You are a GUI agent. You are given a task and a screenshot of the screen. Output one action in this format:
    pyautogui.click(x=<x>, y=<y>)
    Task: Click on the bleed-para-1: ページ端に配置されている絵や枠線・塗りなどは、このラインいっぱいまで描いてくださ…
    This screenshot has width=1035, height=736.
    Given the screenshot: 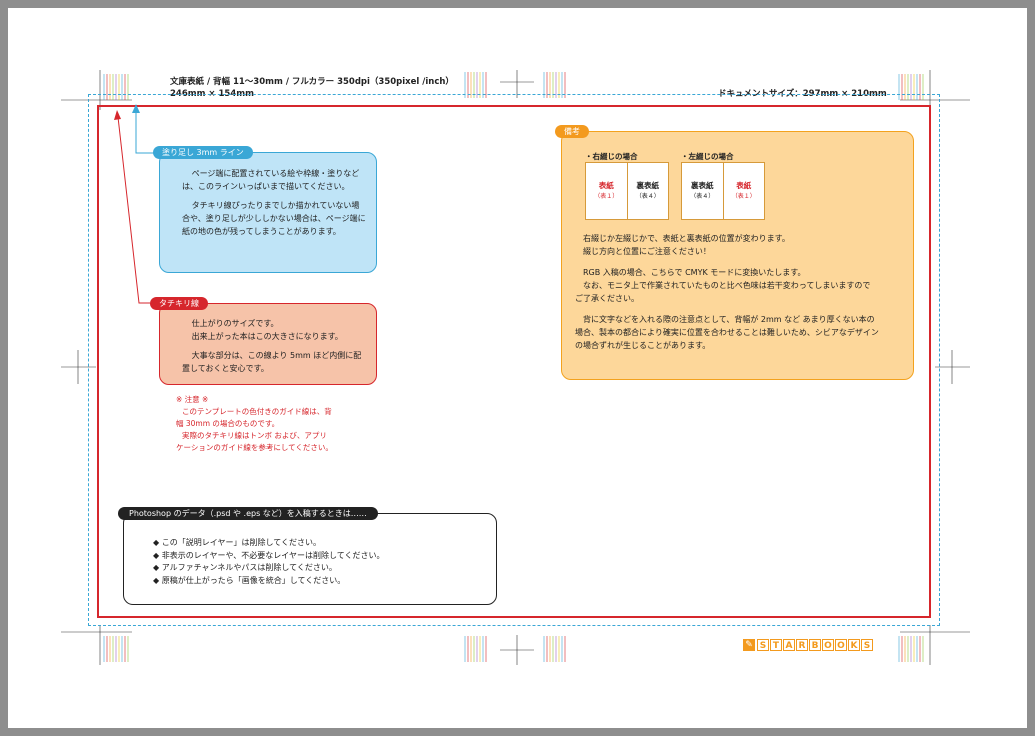 What is the action you would take?
    pyautogui.click(x=271, y=180)
    